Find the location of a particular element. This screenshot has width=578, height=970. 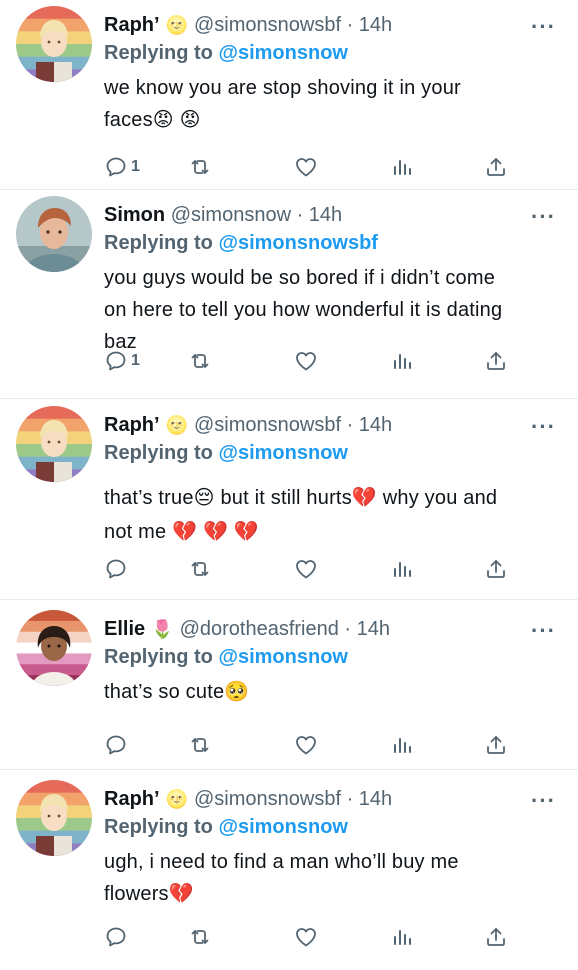

username-handle: @dorotheasfriend is located at coordinates (259, 629).